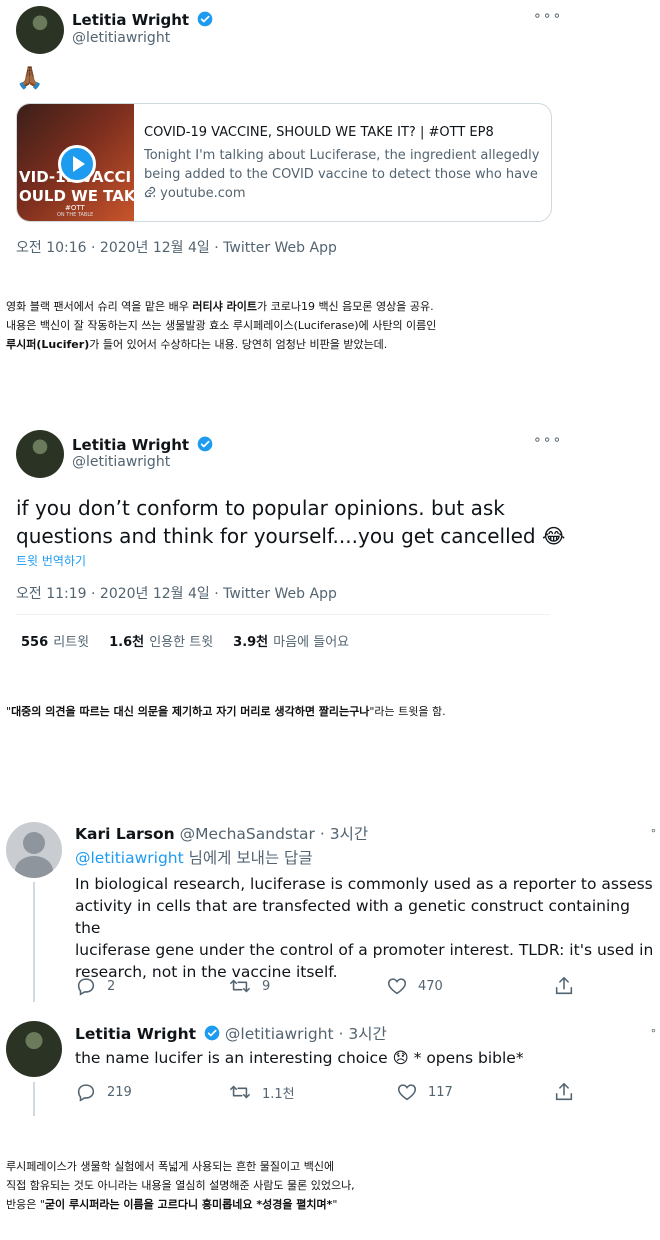  I want to click on reply-actions: 2 9 470, so click(325, 986).